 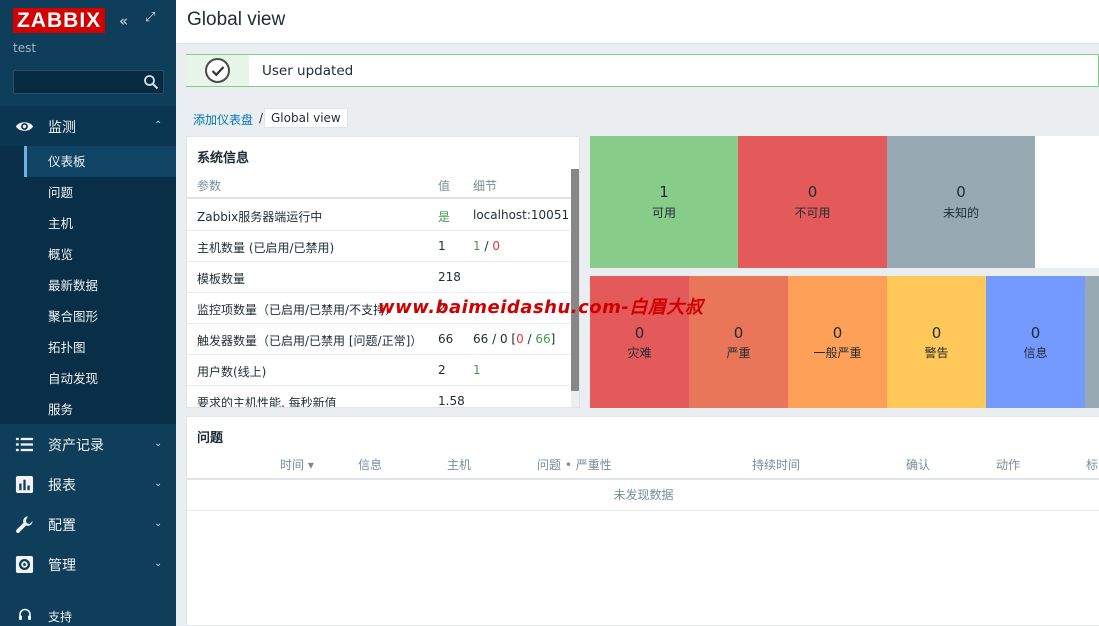 I want to click on severity-tile-average: 0 一般严重, so click(x=837, y=342).